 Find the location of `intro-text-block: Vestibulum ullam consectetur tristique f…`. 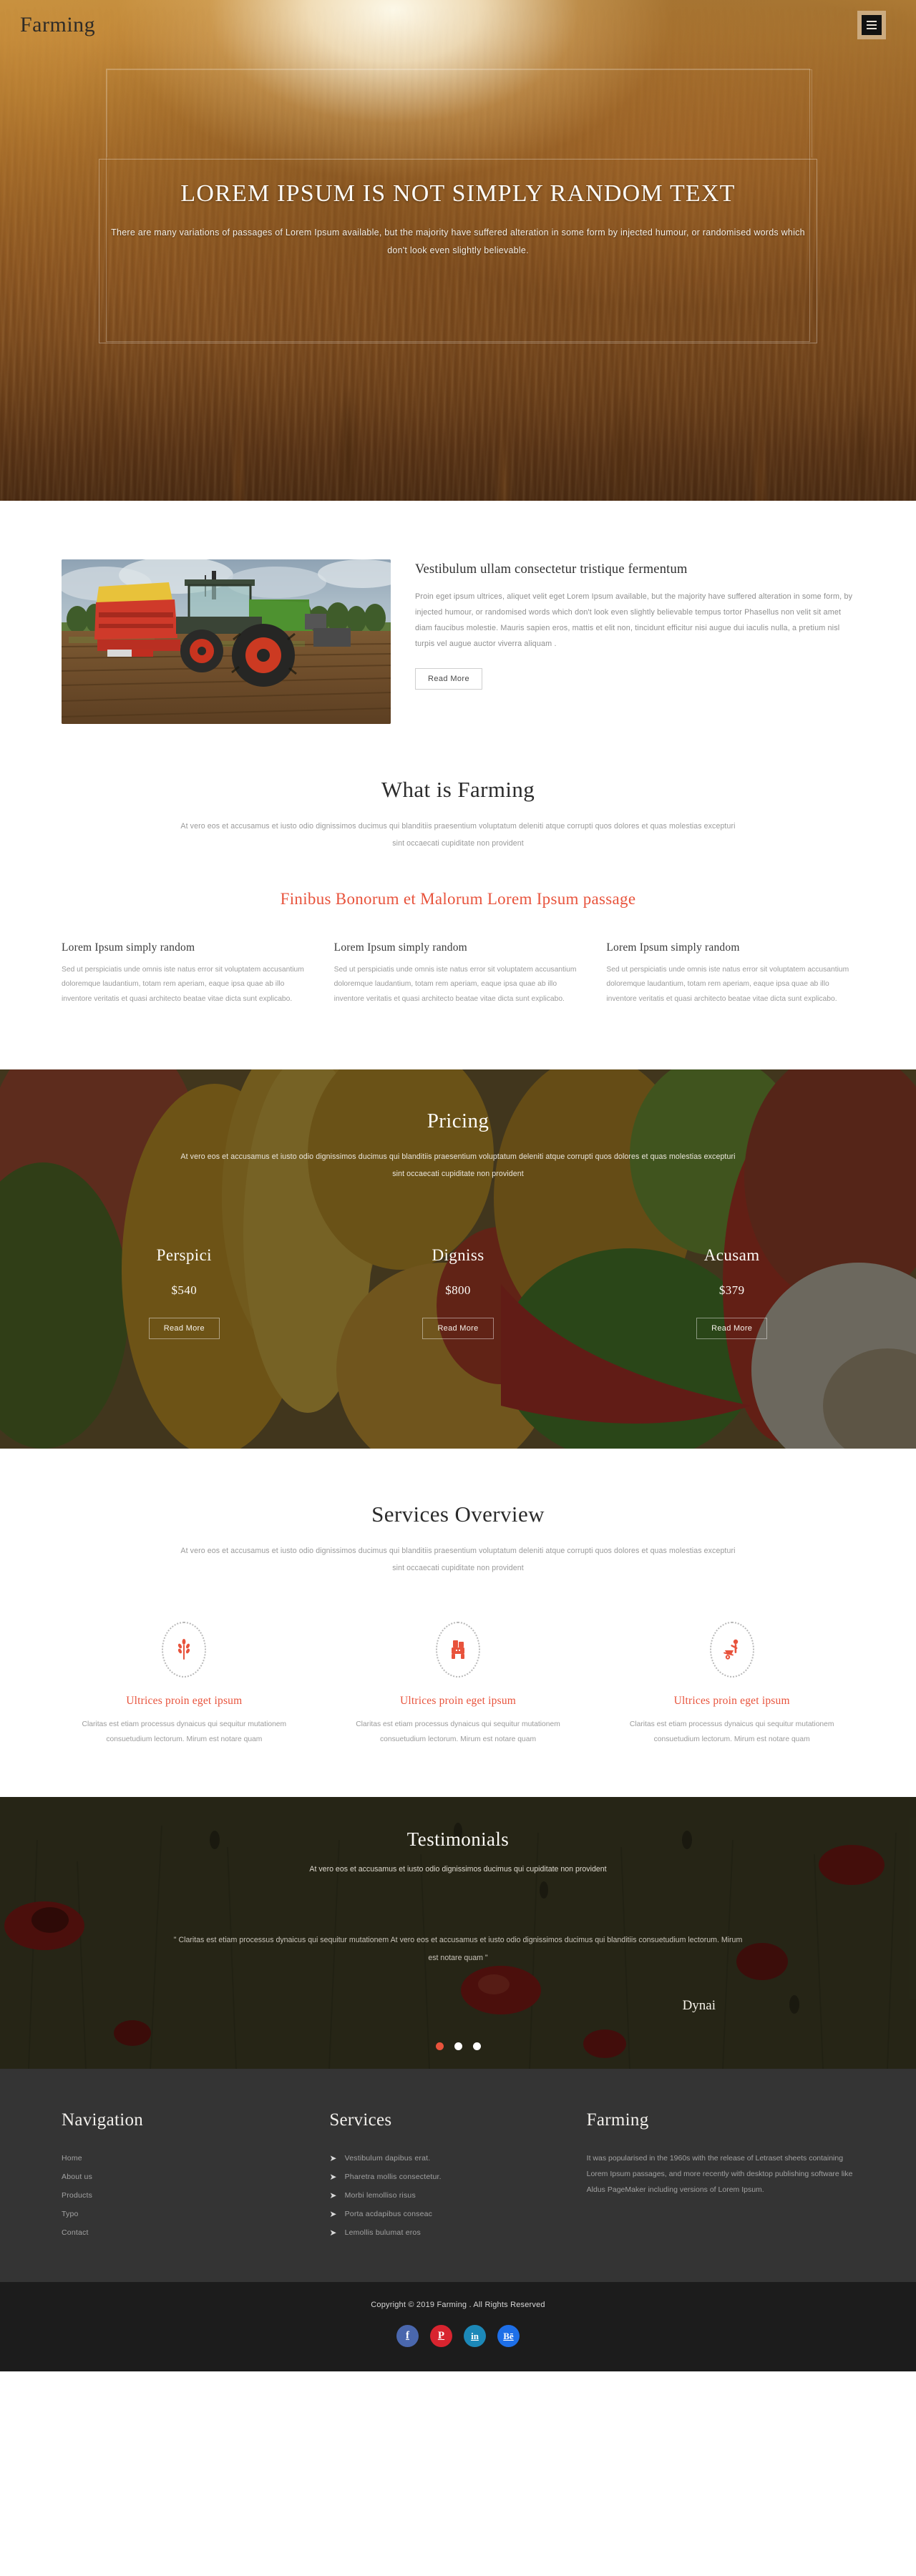

intro-text-block: Vestibulum ullam consectetur tristique f… is located at coordinates (634, 624).